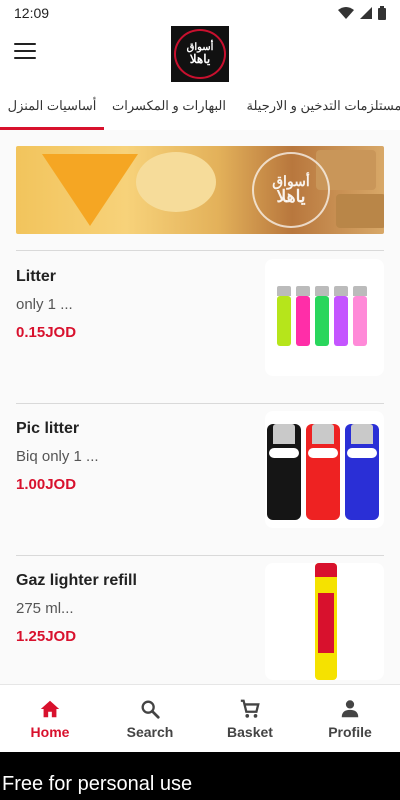 This screenshot has height=800, width=400. I want to click on cart-icon, so click(250, 708).